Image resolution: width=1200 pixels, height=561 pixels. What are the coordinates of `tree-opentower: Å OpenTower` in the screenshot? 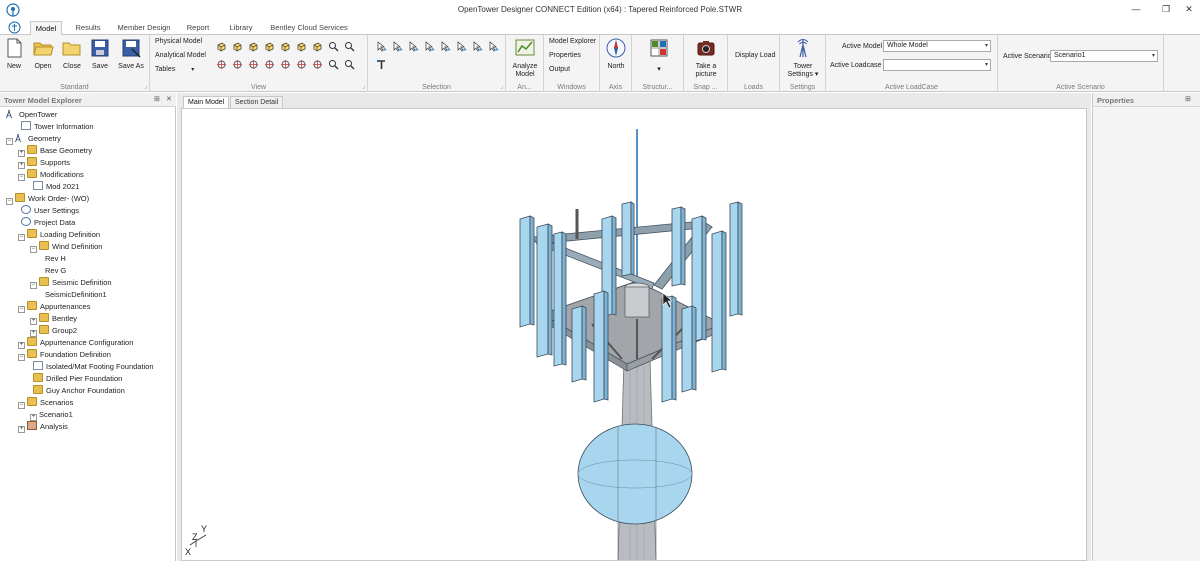 It's located at (31, 115).